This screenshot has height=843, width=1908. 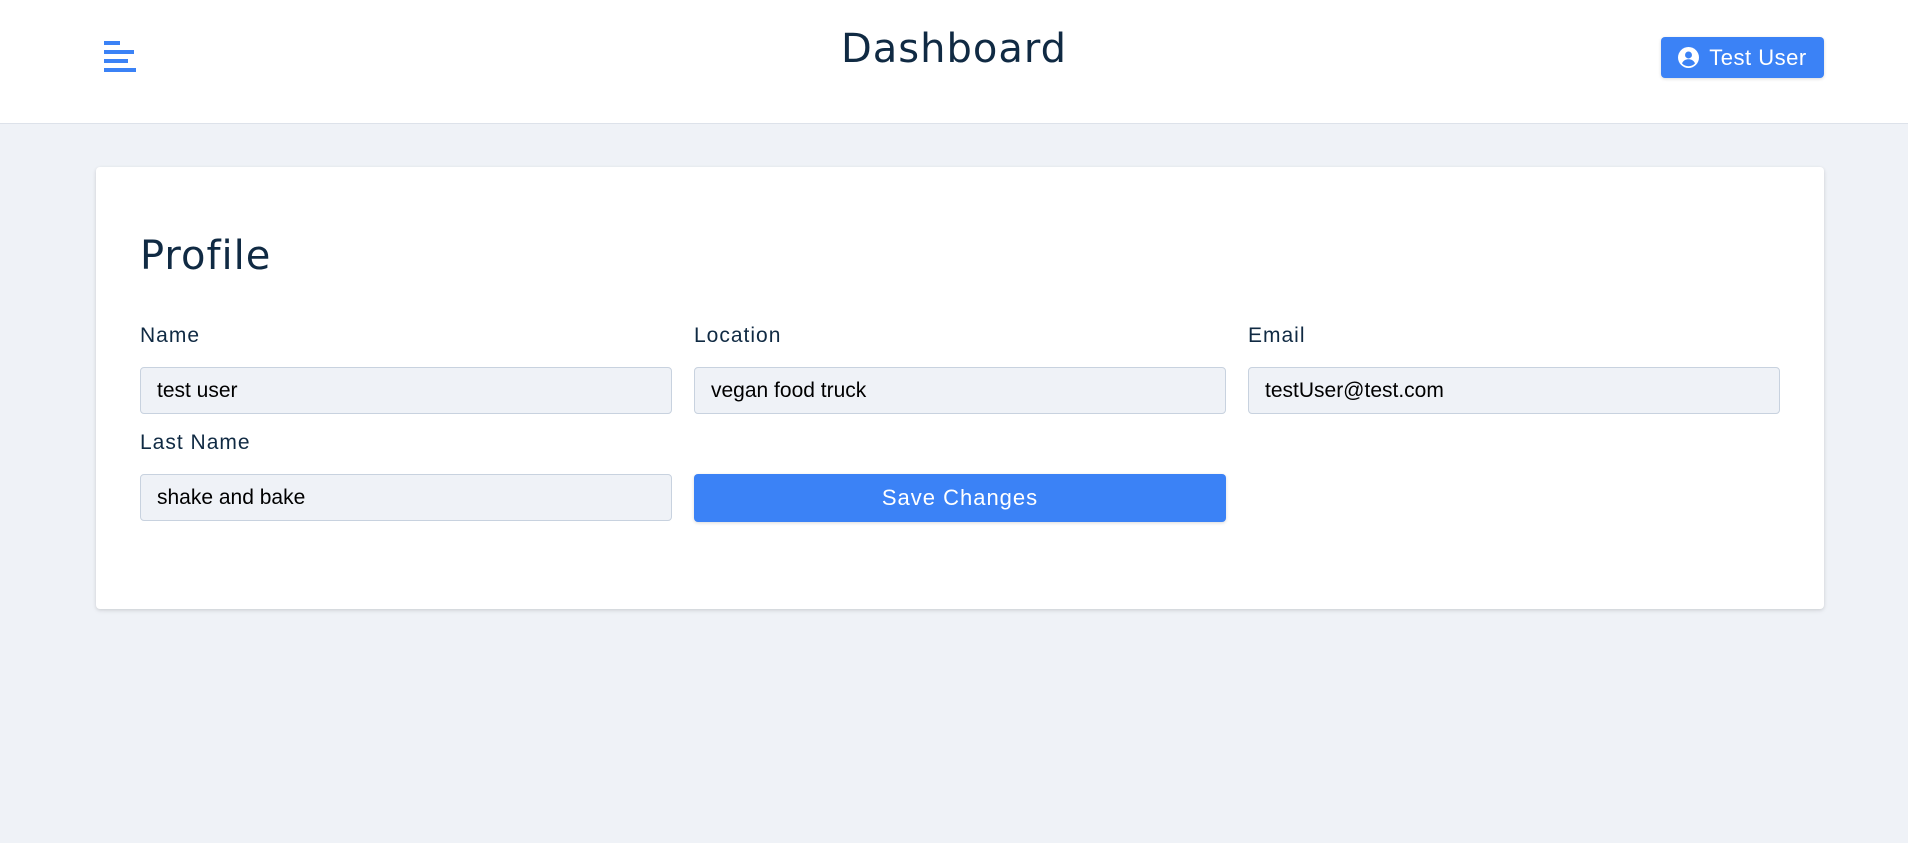 What do you see at coordinates (1758, 57) in the screenshot?
I see `user-button-label: Test User` at bounding box center [1758, 57].